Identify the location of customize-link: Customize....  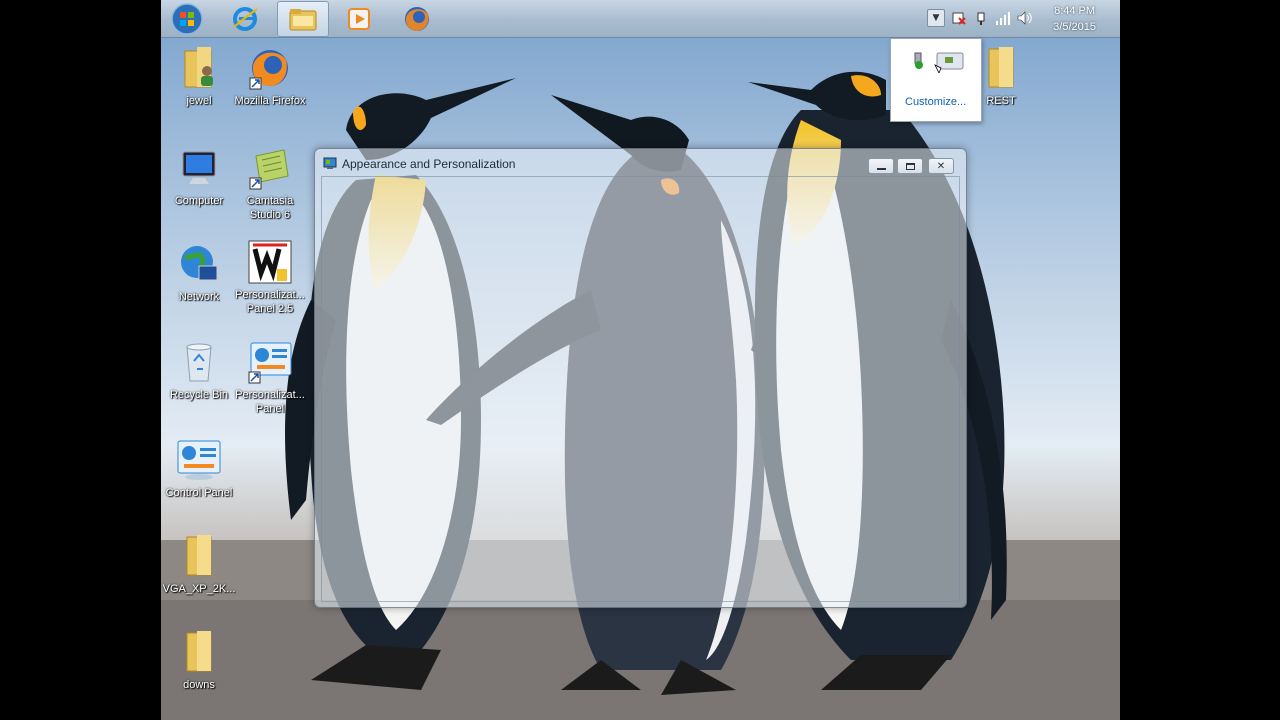
(935, 102).